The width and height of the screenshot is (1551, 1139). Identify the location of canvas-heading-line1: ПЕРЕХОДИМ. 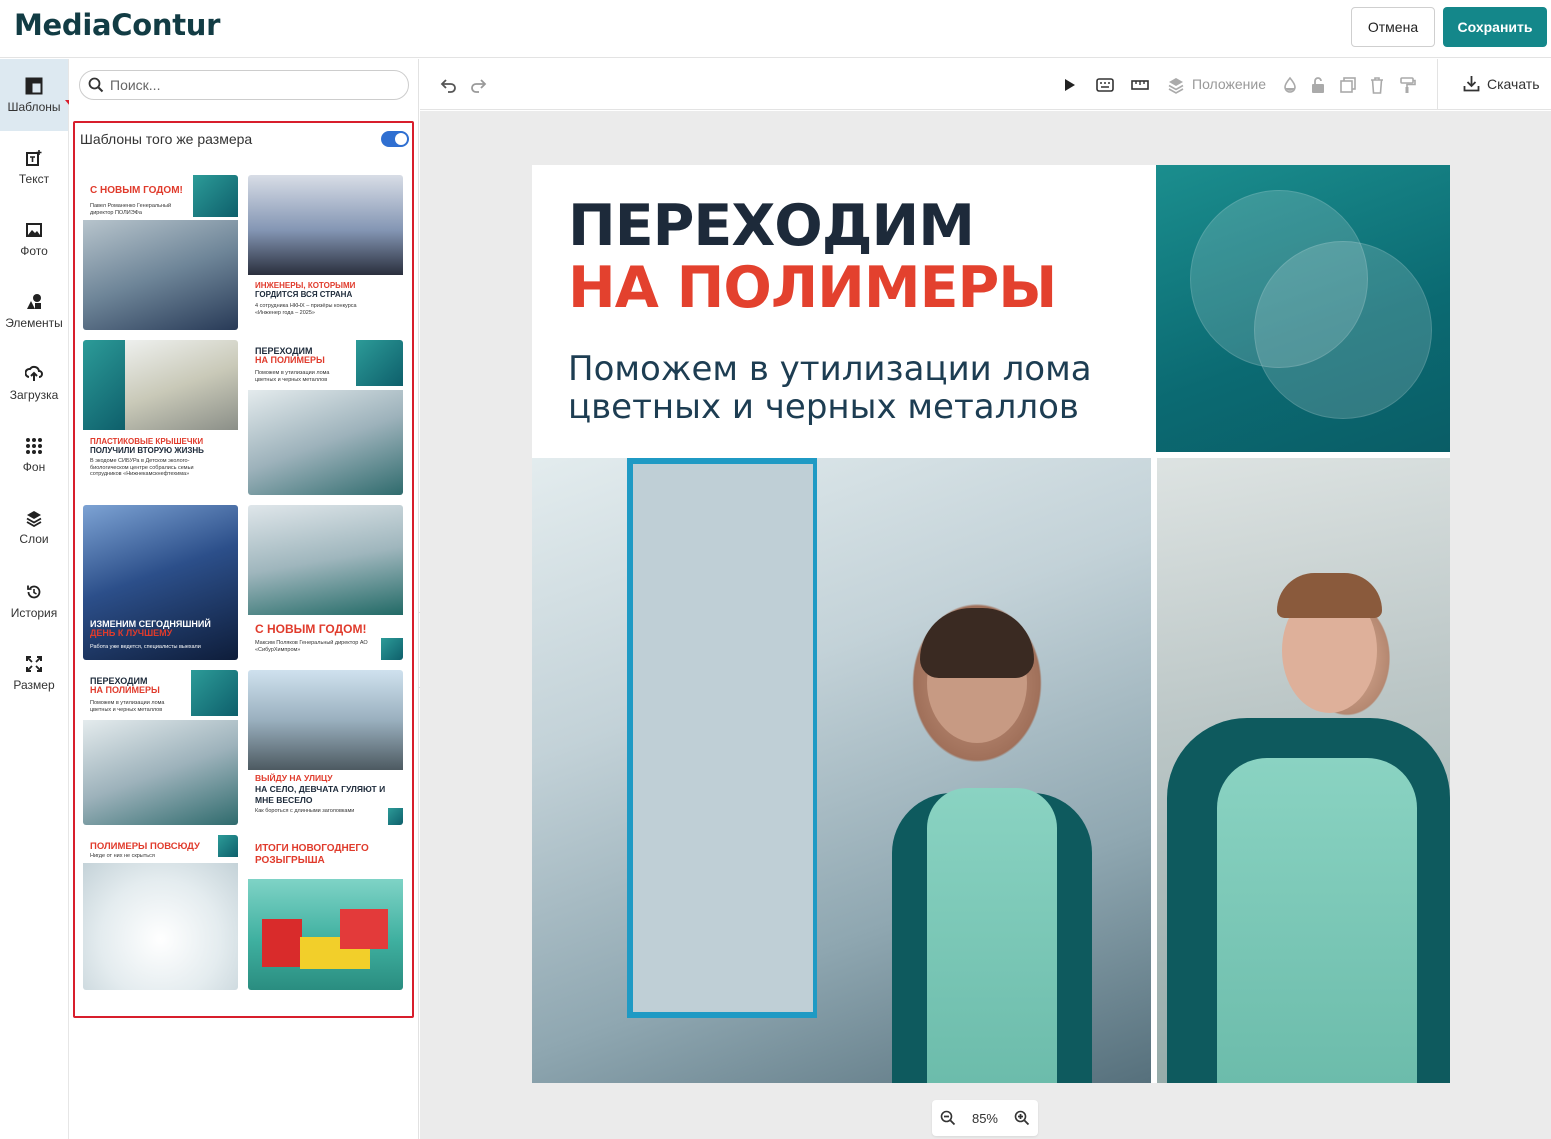
(771, 226).